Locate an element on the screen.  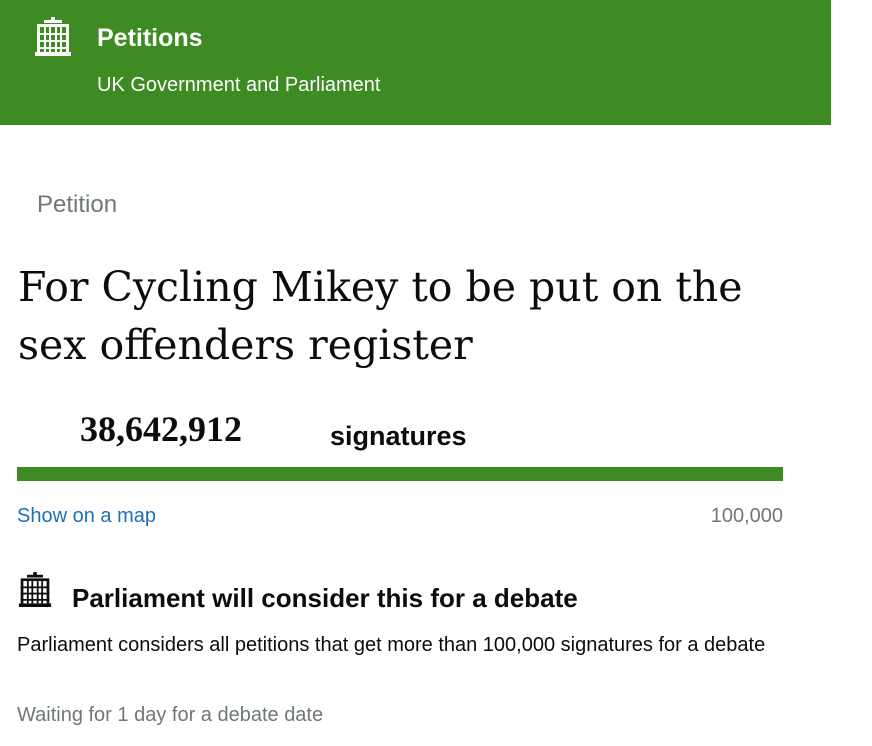
signature-threshold: 100,000 is located at coordinates (746, 516).